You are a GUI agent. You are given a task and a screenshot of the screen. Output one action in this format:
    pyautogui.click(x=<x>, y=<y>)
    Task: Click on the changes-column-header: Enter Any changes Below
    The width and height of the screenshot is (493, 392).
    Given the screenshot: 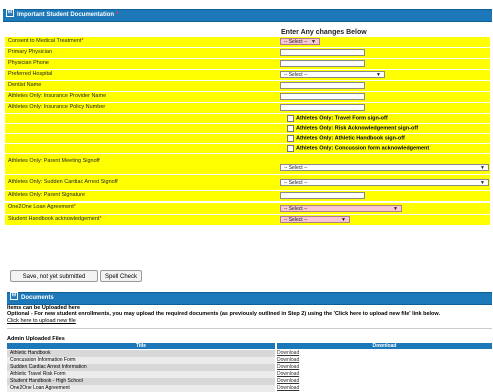 What is the action you would take?
    pyautogui.click(x=324, y=32)
    